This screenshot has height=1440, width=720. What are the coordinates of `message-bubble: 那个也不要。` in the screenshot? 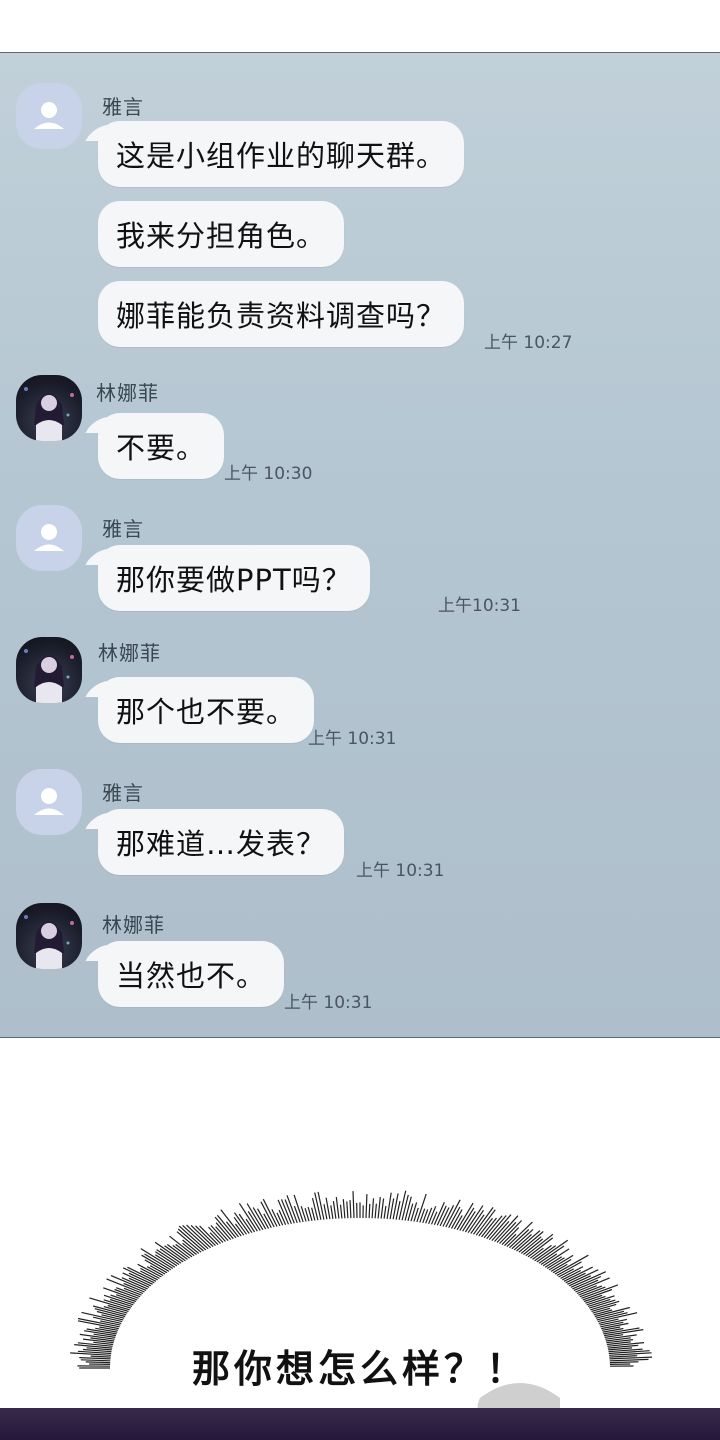 It's located at (206, 710).